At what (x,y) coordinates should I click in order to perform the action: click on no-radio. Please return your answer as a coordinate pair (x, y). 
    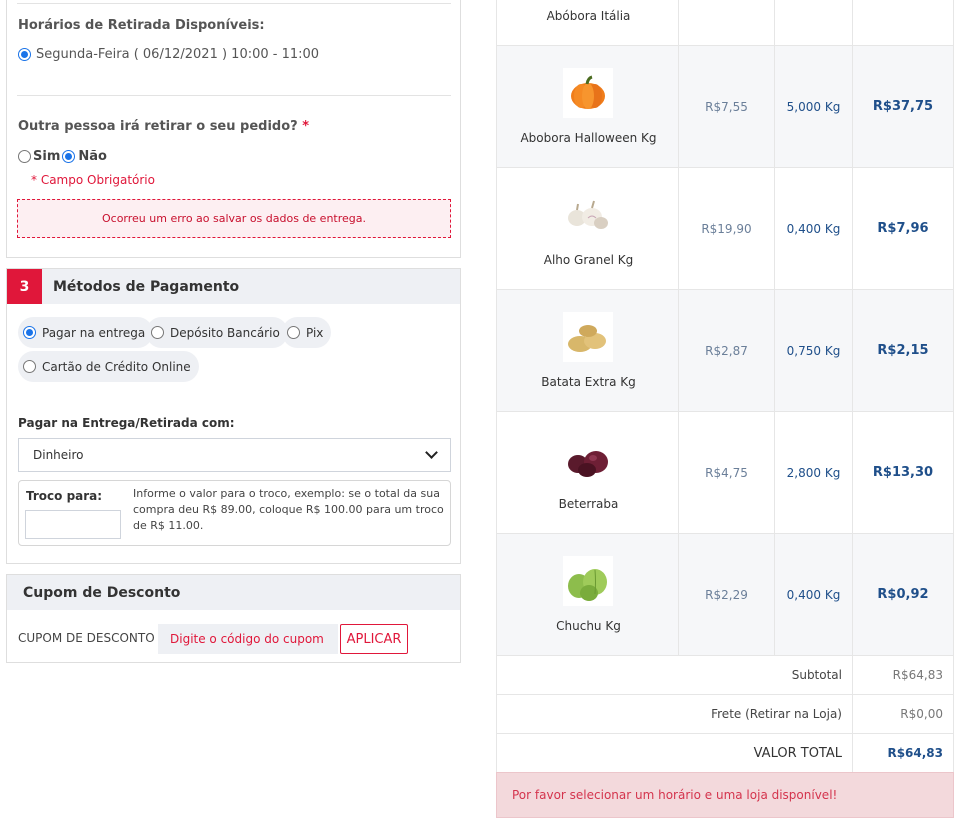
    Looking at the image, I should click on (69, 156).